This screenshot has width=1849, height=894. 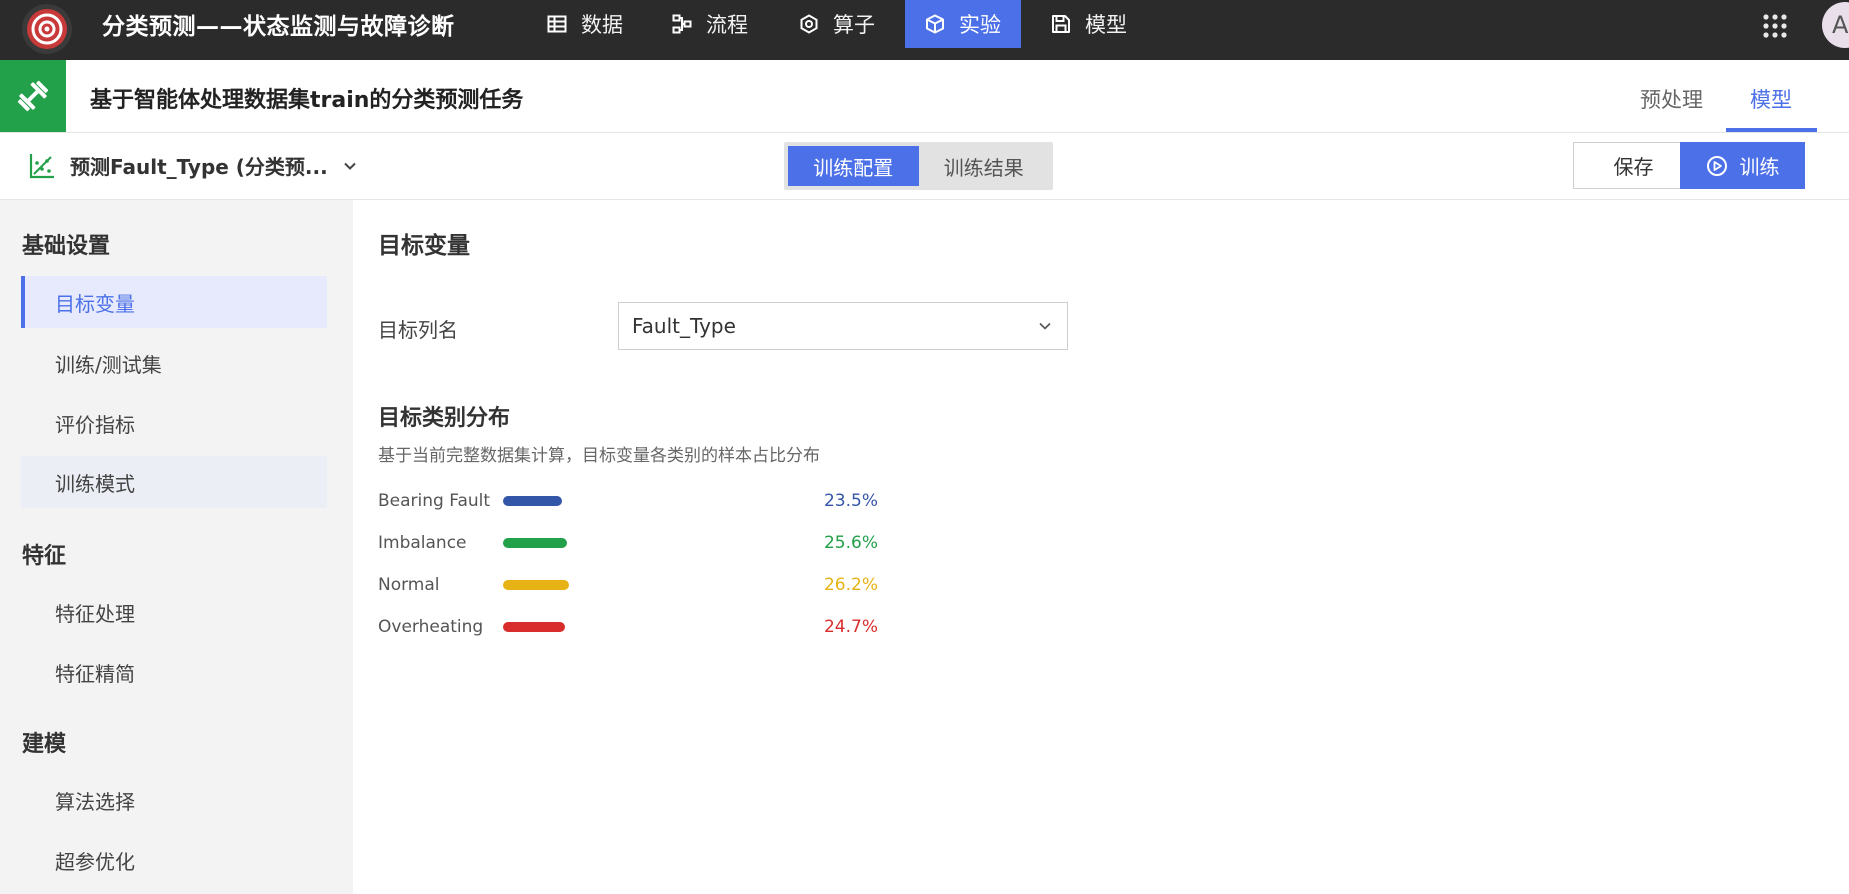 I want to click on nav-item-model: 模型, so click(x=1089, y=24).